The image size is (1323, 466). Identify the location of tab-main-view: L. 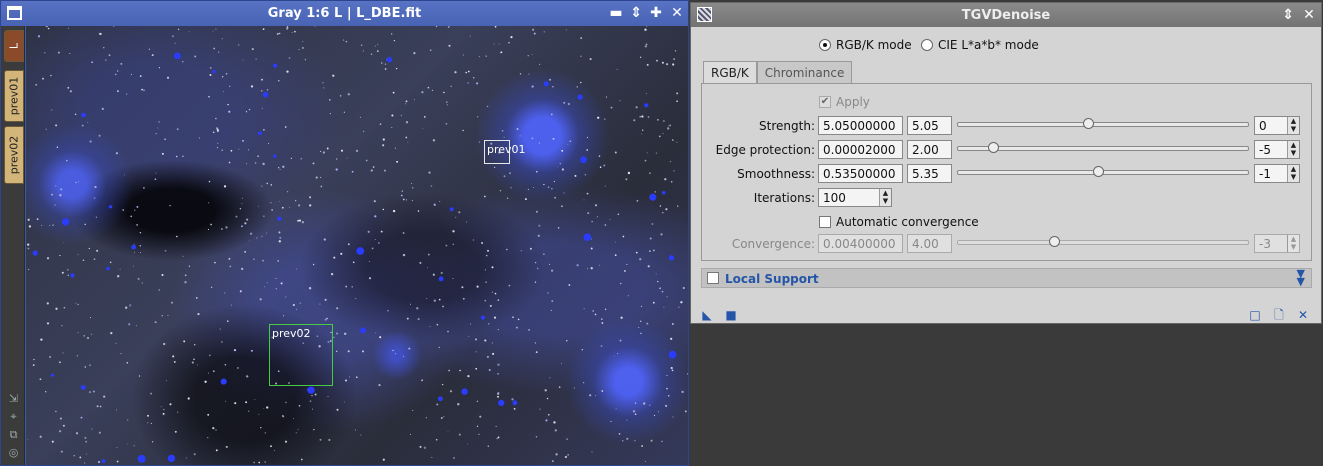
(14, 46).